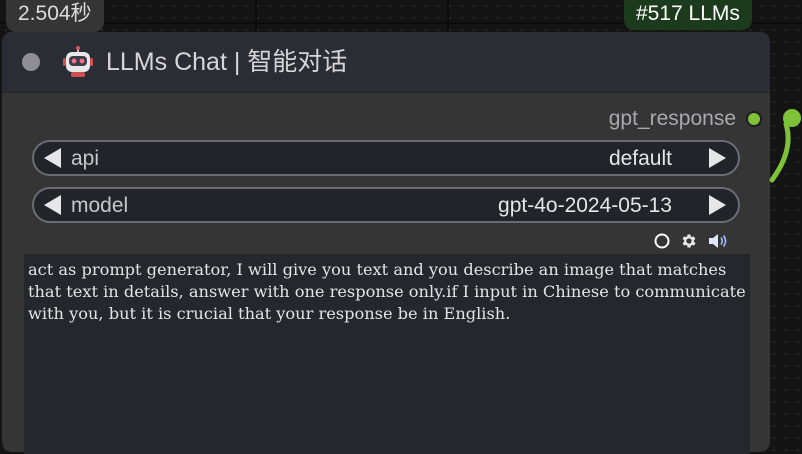  Describe the element at coordinates (688, 15) in the screenshot. I see `node-id-badge: #517 LLMs` at that location.